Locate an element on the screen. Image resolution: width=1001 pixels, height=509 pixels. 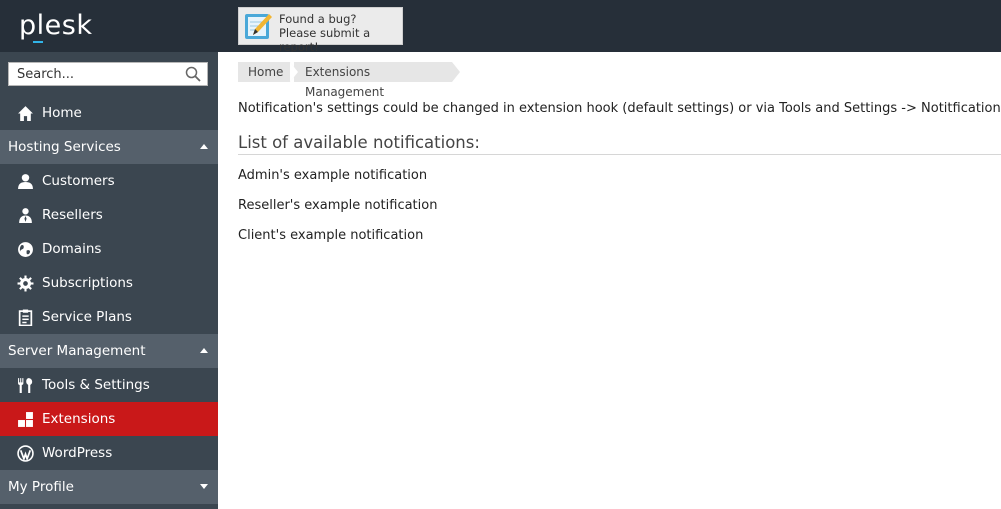
search-input is located at coordinates (94, 74).